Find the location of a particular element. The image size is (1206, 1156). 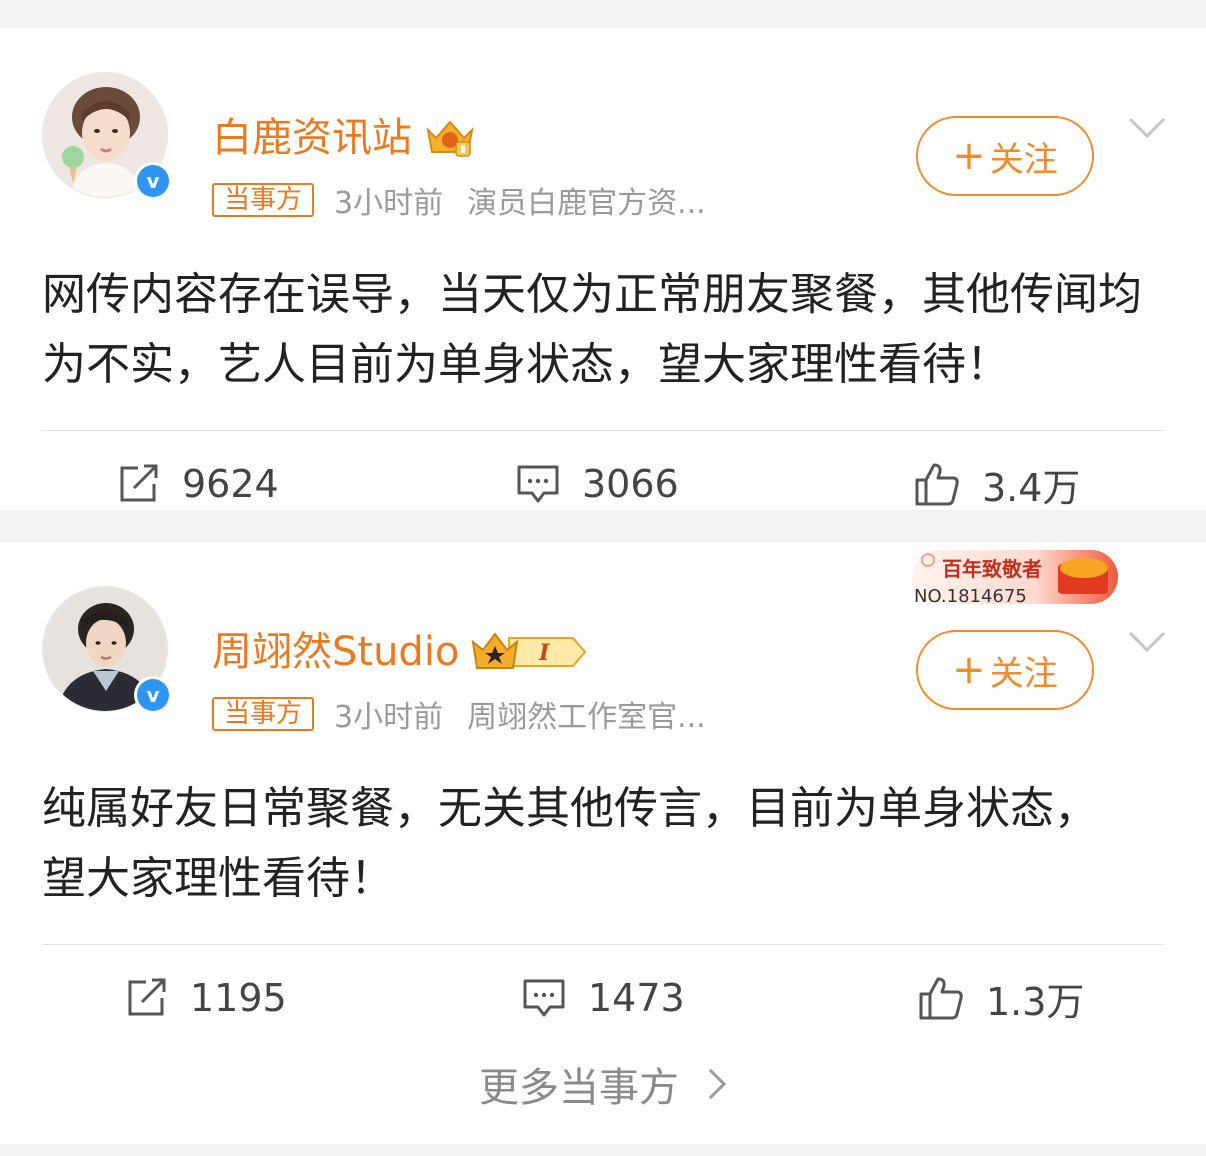

crown-level-badge-icon: I is located at coordinates (529, 652).